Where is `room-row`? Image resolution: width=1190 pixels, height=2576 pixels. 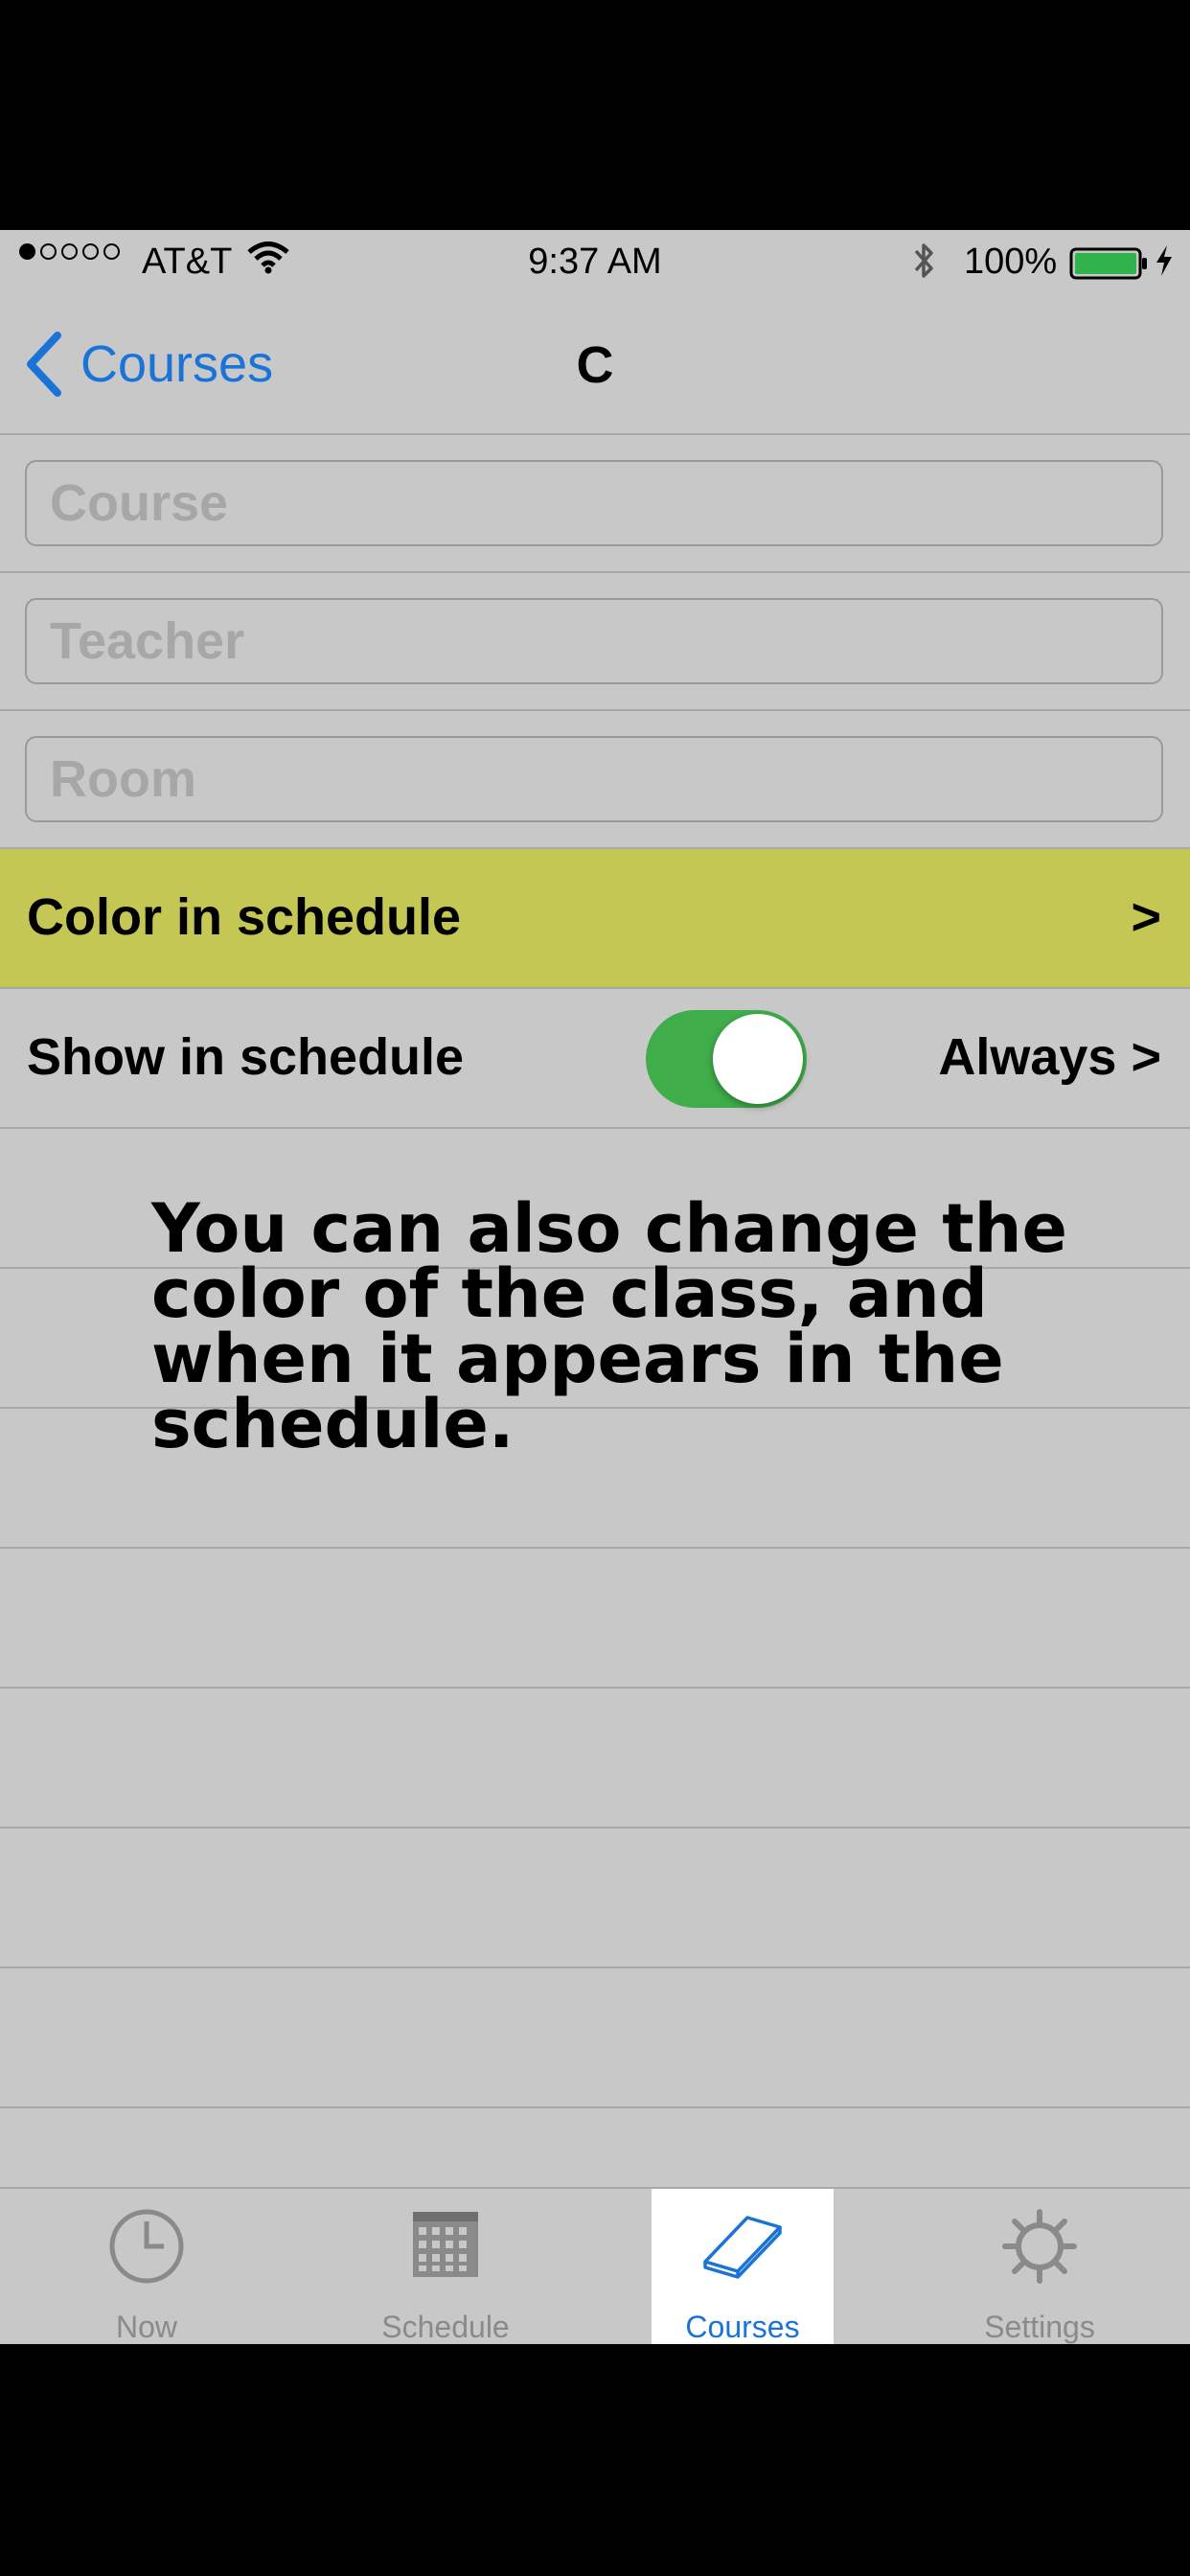
room-row is located at coordinates (595, 780).